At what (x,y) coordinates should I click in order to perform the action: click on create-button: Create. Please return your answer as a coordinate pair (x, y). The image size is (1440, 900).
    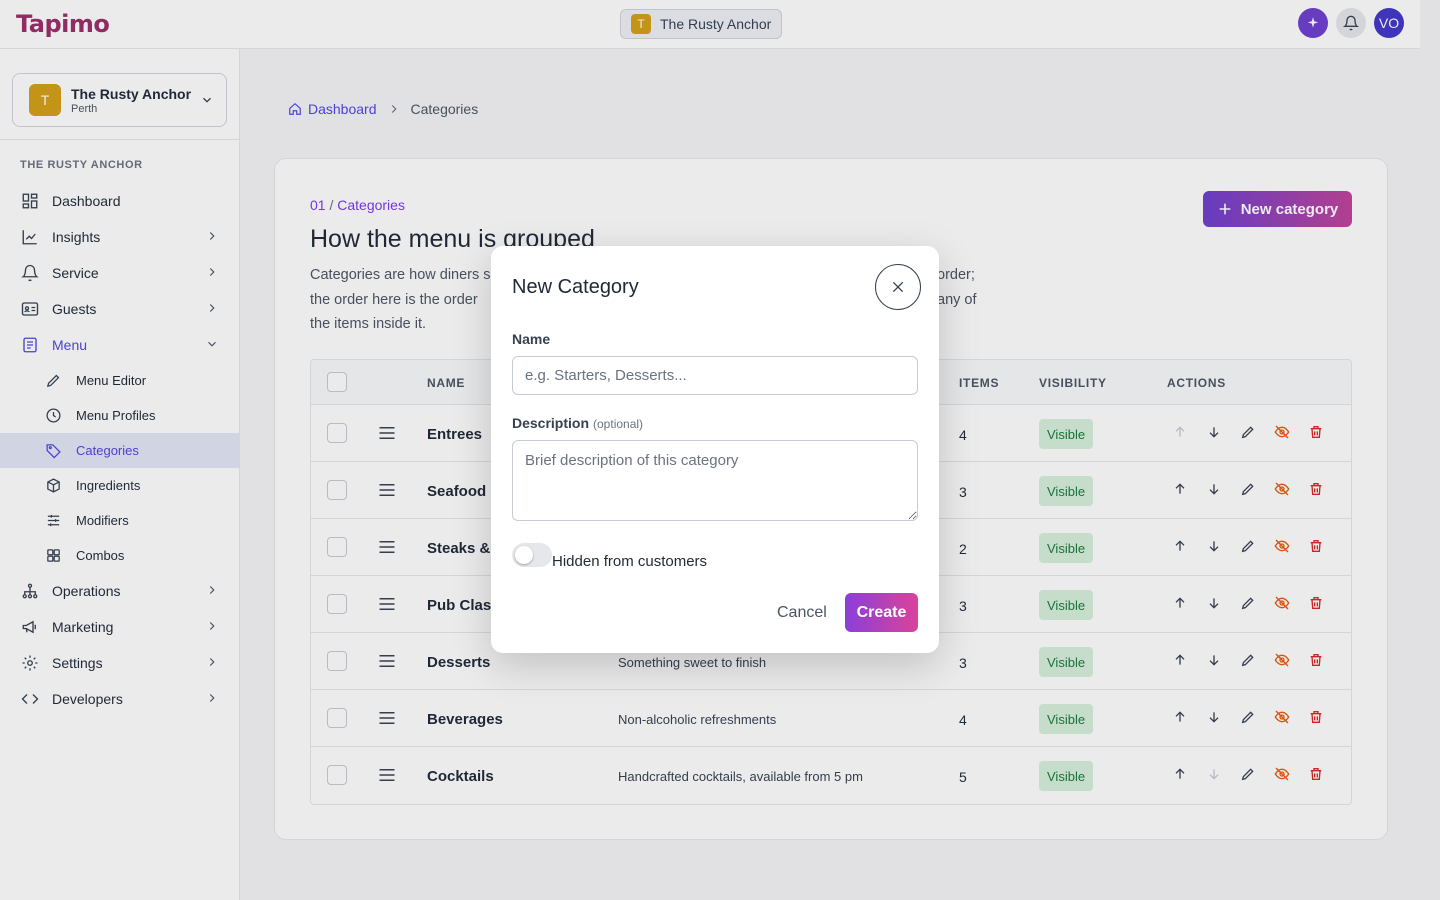
    Looking at the image, I should click on (881, 612).